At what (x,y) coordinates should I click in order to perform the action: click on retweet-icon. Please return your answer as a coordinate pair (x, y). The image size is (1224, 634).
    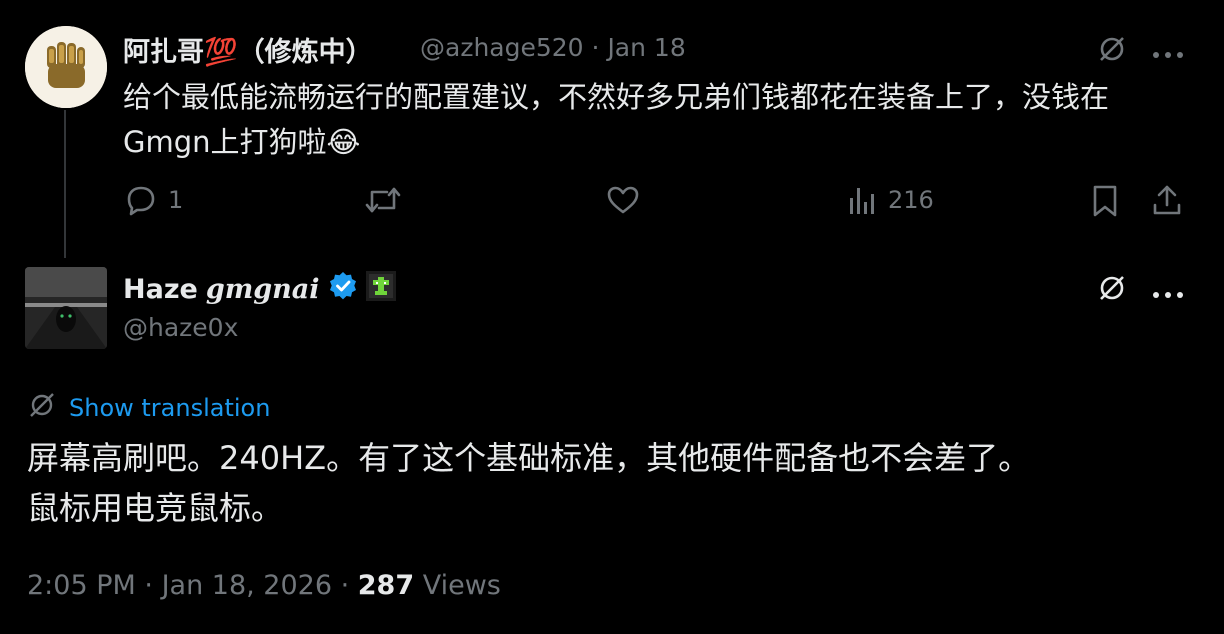
    Looking at the image, I should click on (383, 200).